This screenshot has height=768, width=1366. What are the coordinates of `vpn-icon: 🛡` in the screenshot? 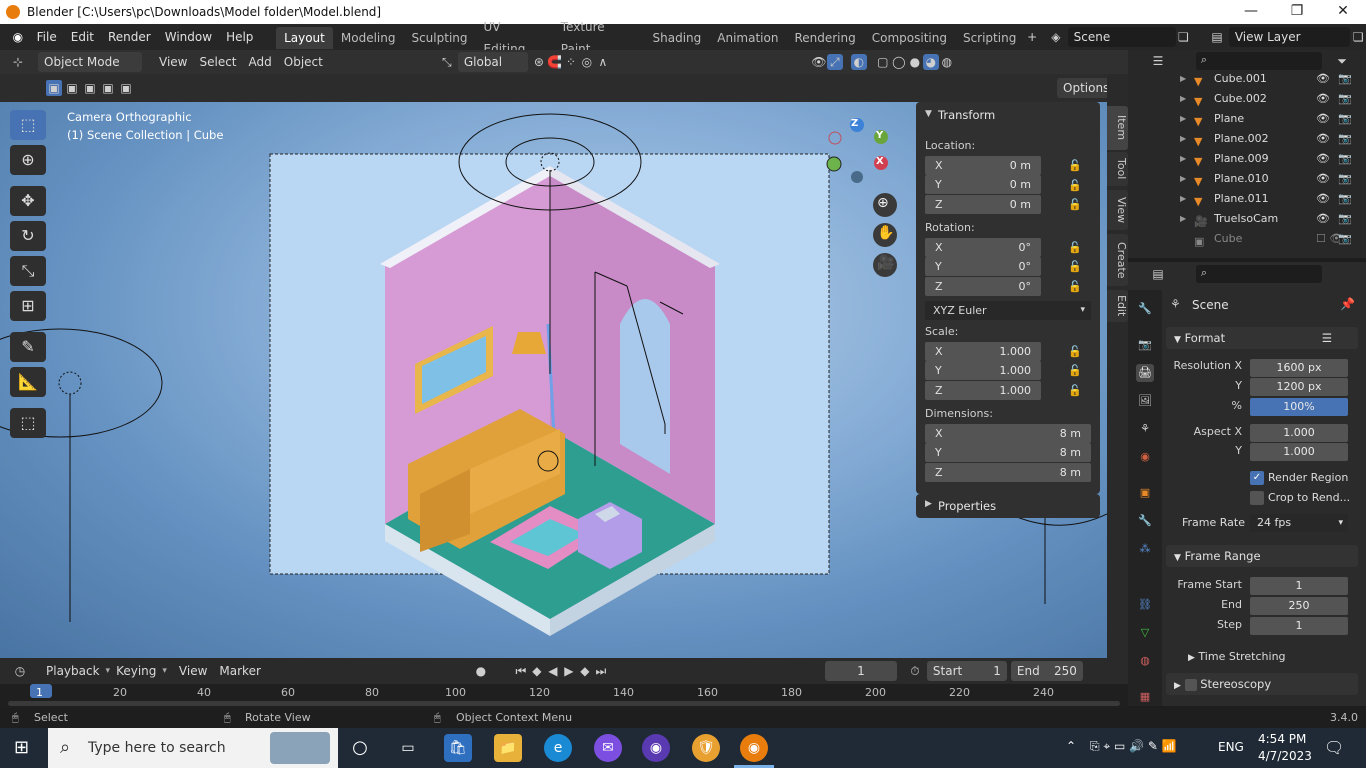 It's located at (706, 748).